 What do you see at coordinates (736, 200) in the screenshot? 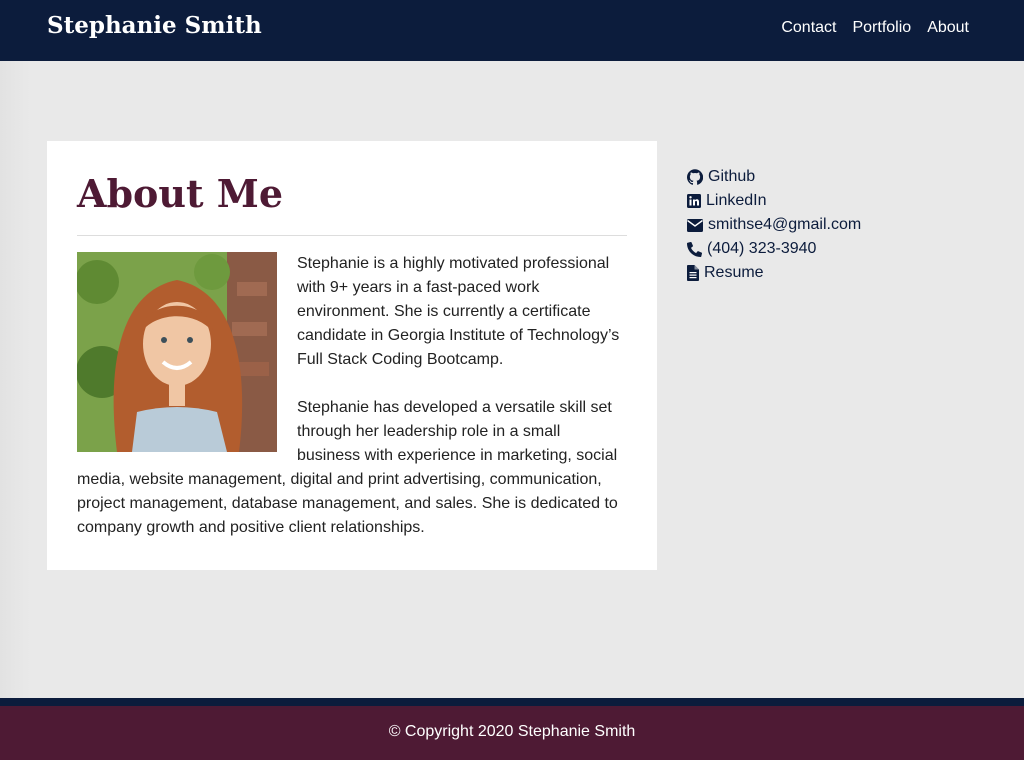
I see `linkedin-label: LinkedIn` at bounding box center [736, 200].